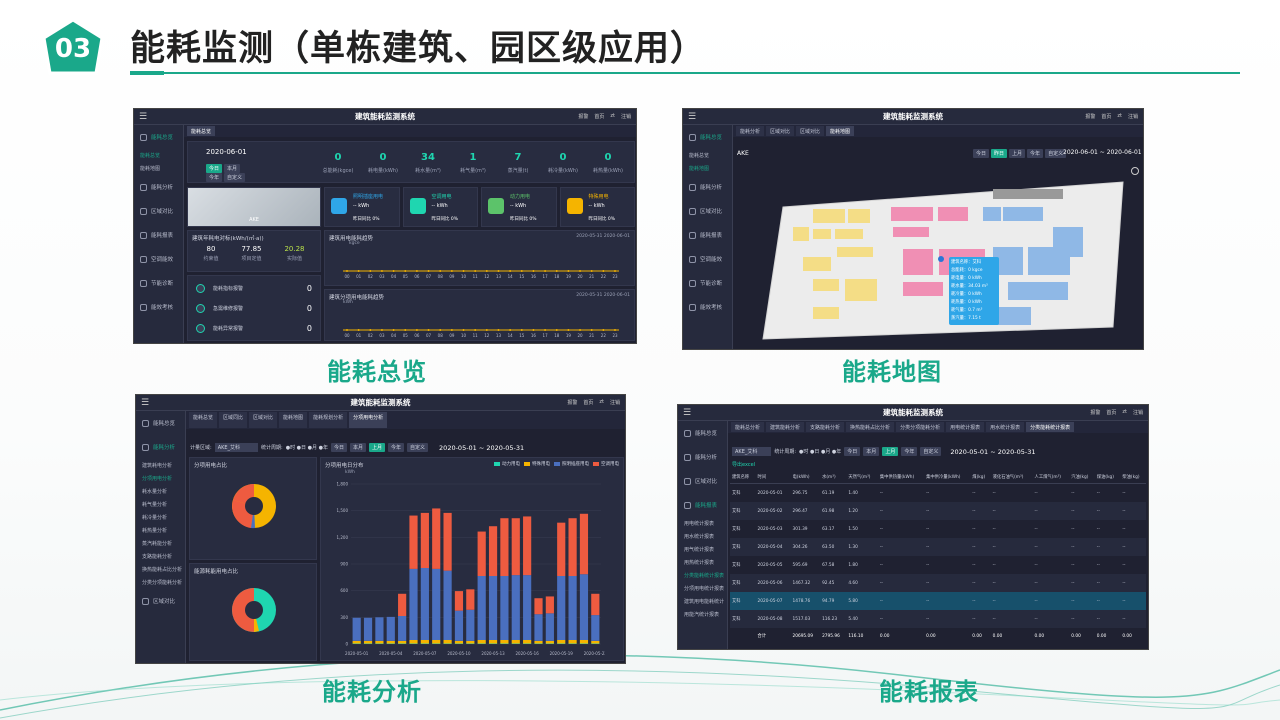 The image size is (1280, 720). What do you see at coordinates (833, 477) in the screenshot?
I see `column-header: 水(m³)` at bounding box center [833, 477].